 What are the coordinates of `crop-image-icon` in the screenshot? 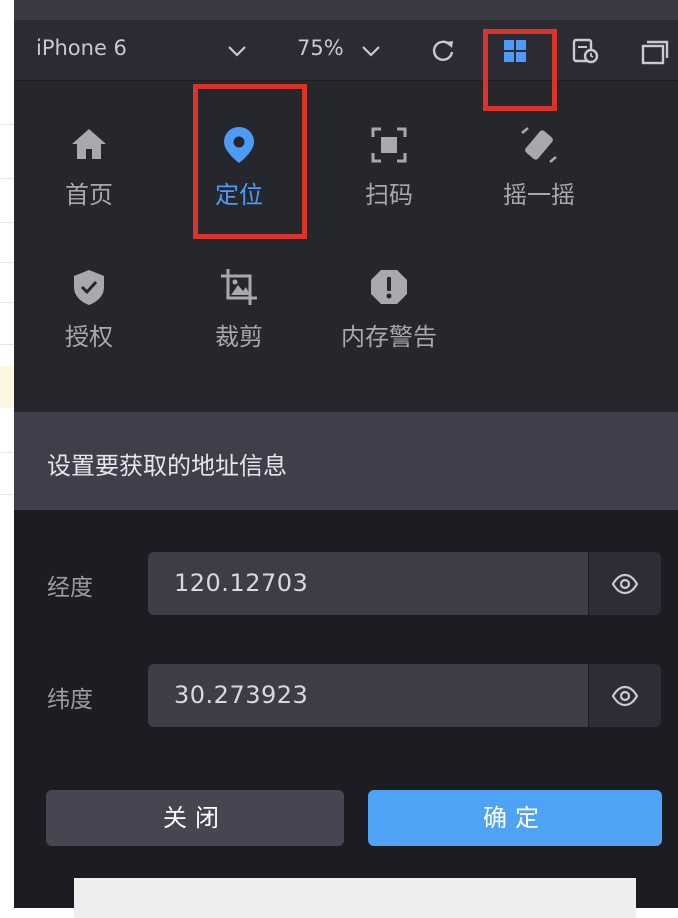 It's located at (239, 287).